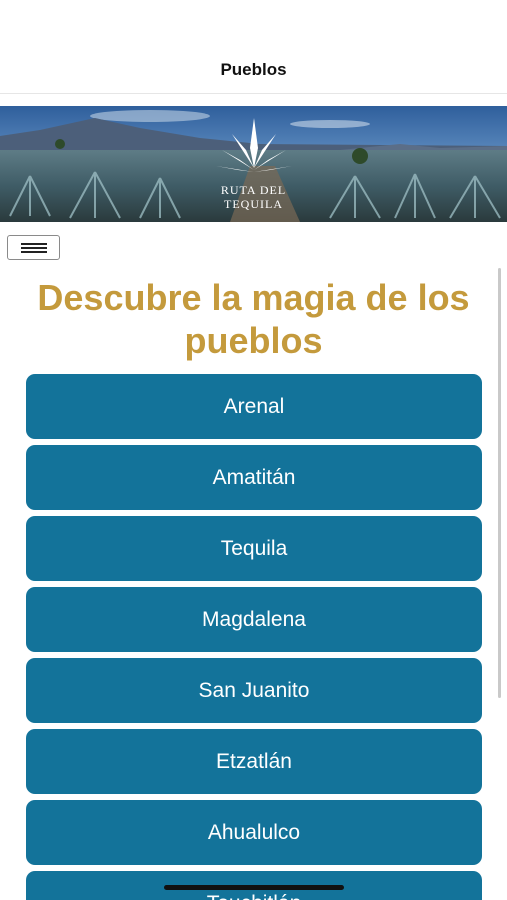 This screenshot has height=900, width=507. Describe the element at coordinates (499, 483) in the screenshot. I see `scrollbar` at that location.